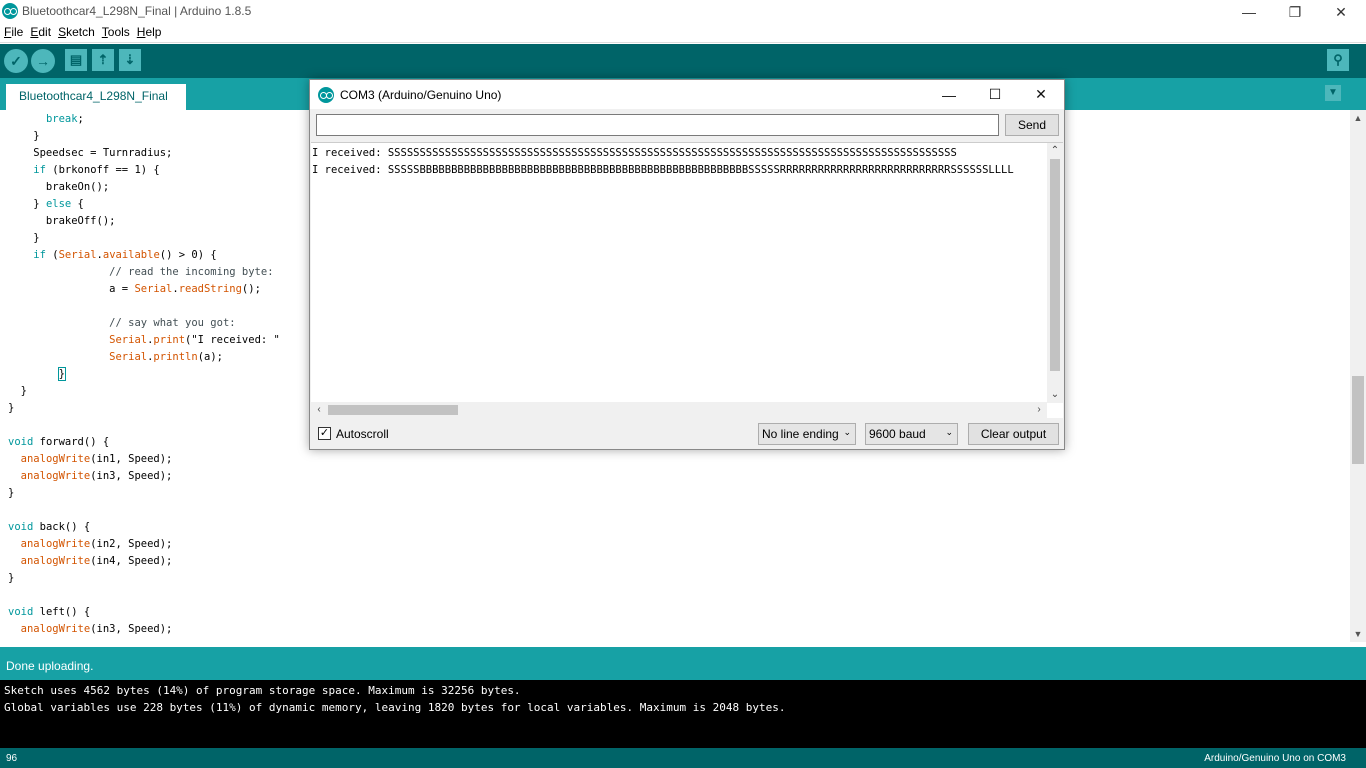 This screenshot has height=768, width=1366. What do you see at coordinates (125, 255) in the screenshot?
I see `code-line: if (Serial.available() > 0) {` at bounding box center [125, 255].